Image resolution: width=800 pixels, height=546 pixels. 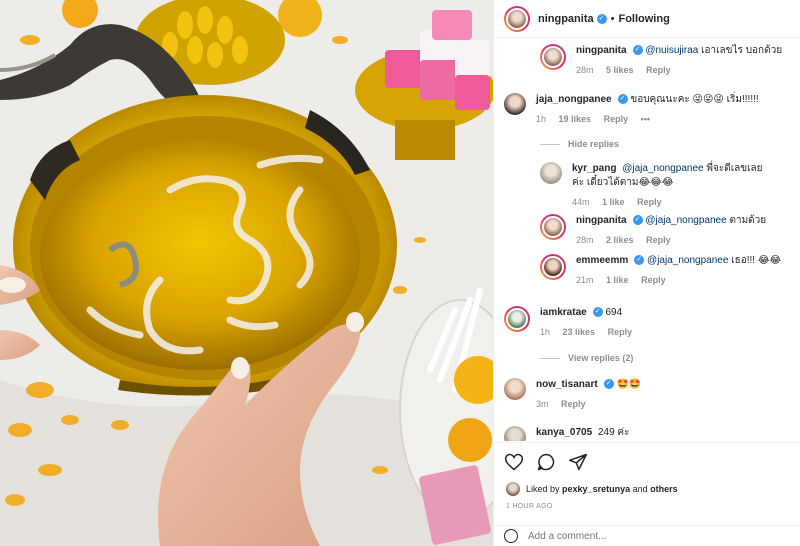 What do you see at coordinates (543, 489) in the screenshot?
I see `liked-by-prefix: Liked by` at bounding box center [543, 489].